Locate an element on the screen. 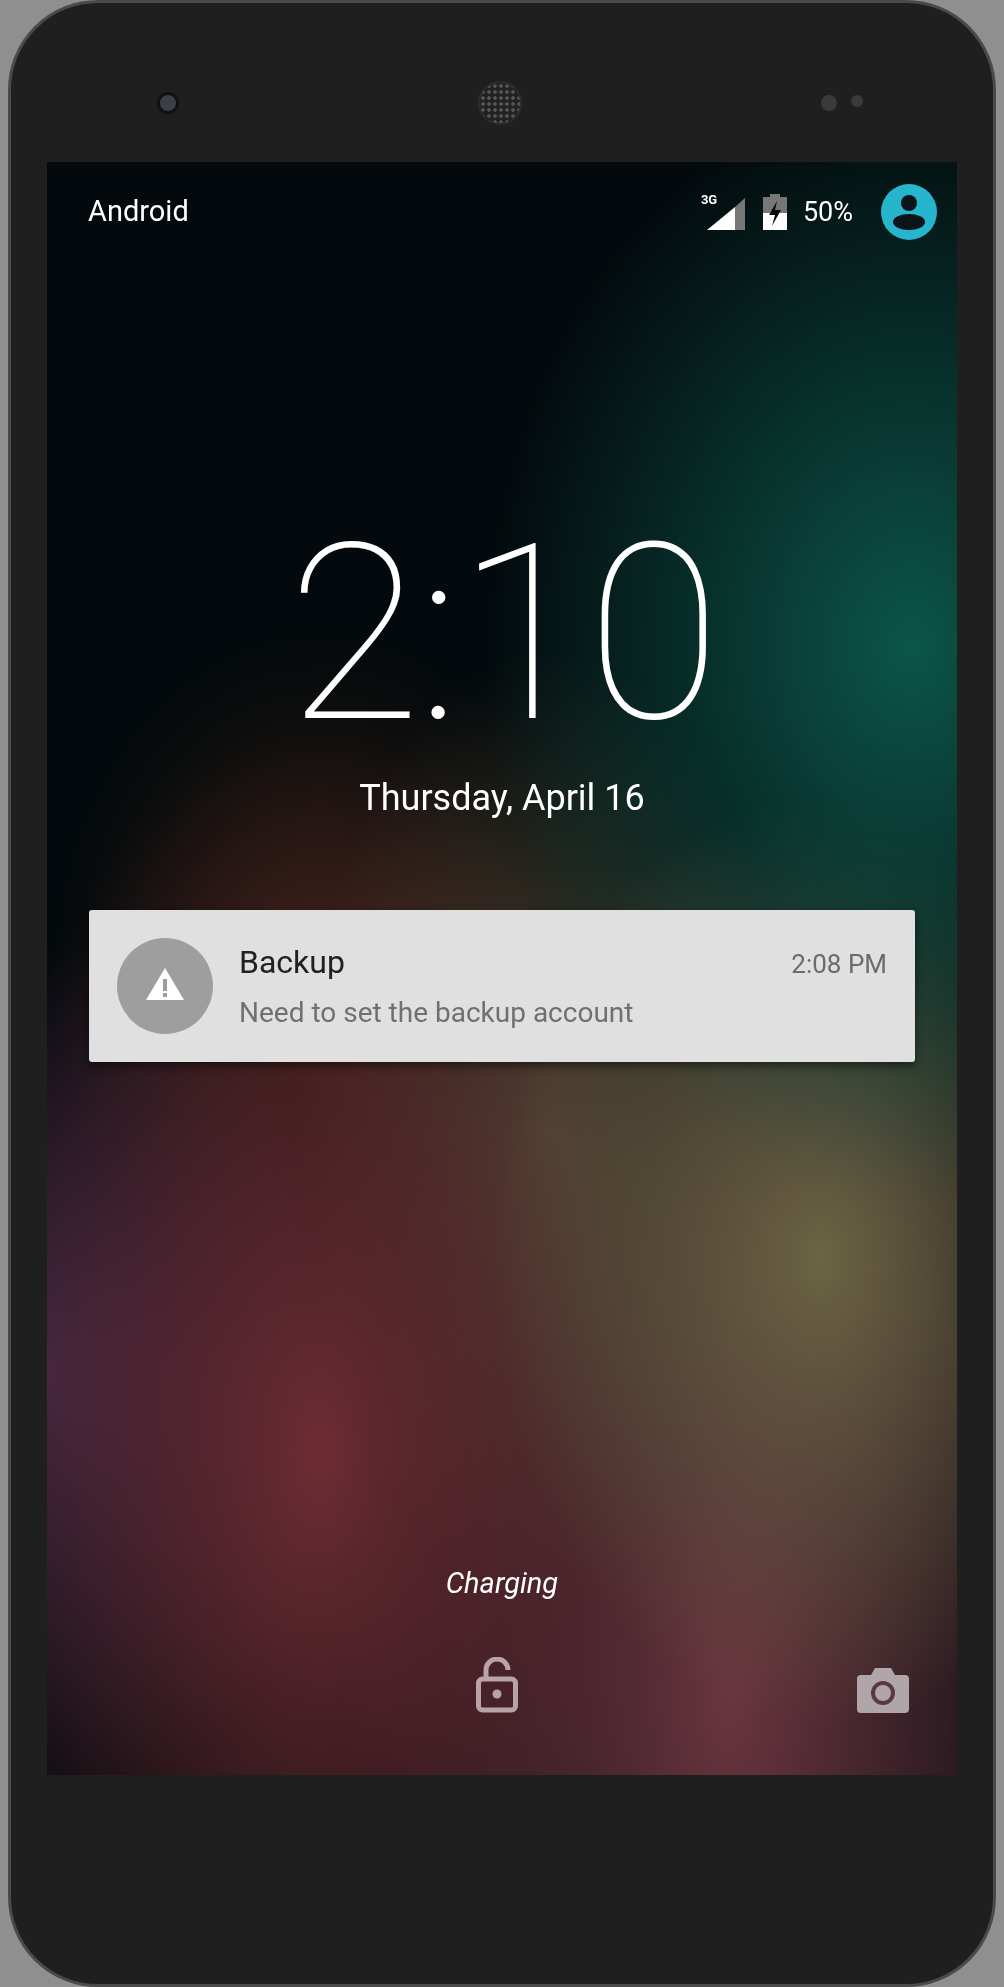 The height and width of the screenshot is (1987, 1004). notification-text: Need to set the backup account is located at coordinates (437, 1013).